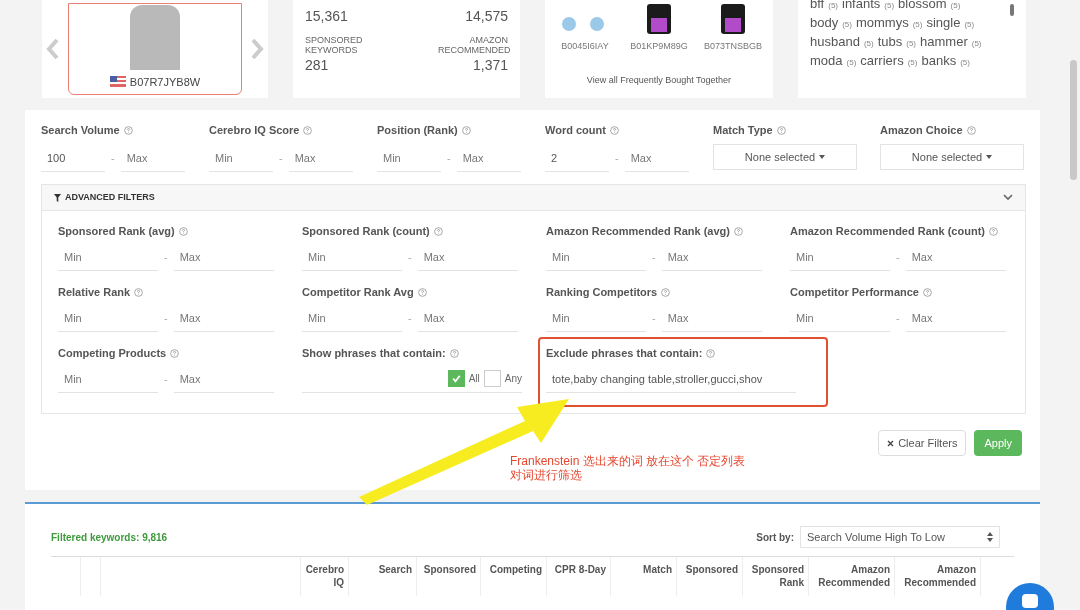 Image resolution: width=1080 pixels, height=610 pixels. Describe the element at coordinates (575, 130) in the screenshot. I see `filter-label: Word count` at that location.